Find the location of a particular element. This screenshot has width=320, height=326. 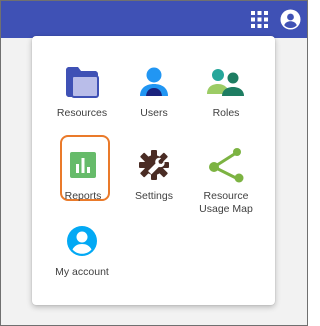

menu-item-label: Reports is located at coordinates (83, 196).